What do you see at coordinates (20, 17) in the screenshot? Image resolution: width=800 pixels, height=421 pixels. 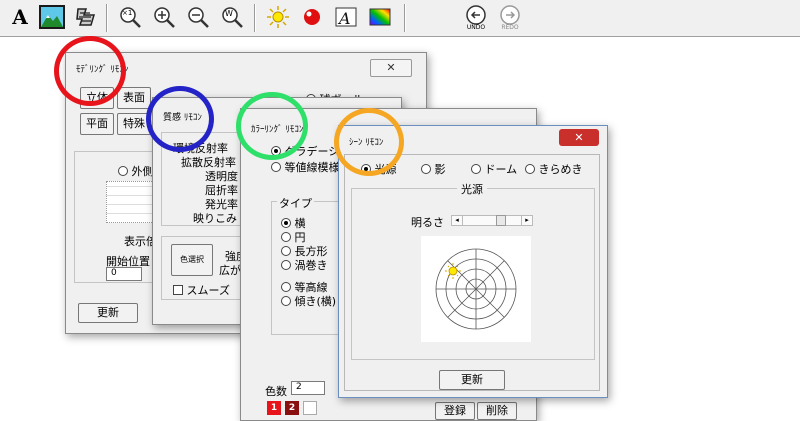 I see `text-tool-button: A` at bounding box center [20, 17].